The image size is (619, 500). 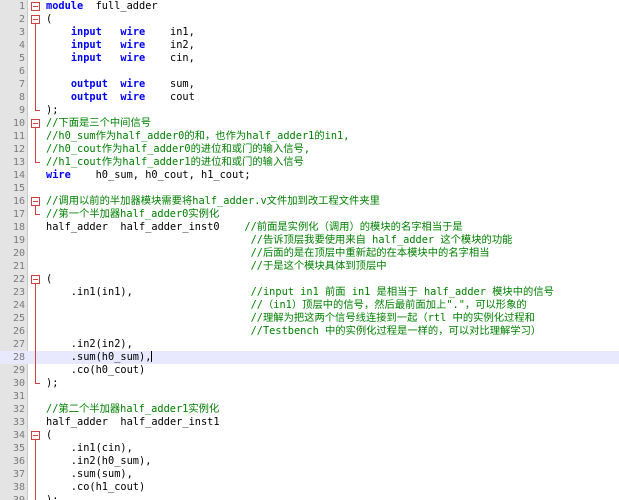 I want to click on code-text: .co(h1_cout), so click(x=95, y=487).